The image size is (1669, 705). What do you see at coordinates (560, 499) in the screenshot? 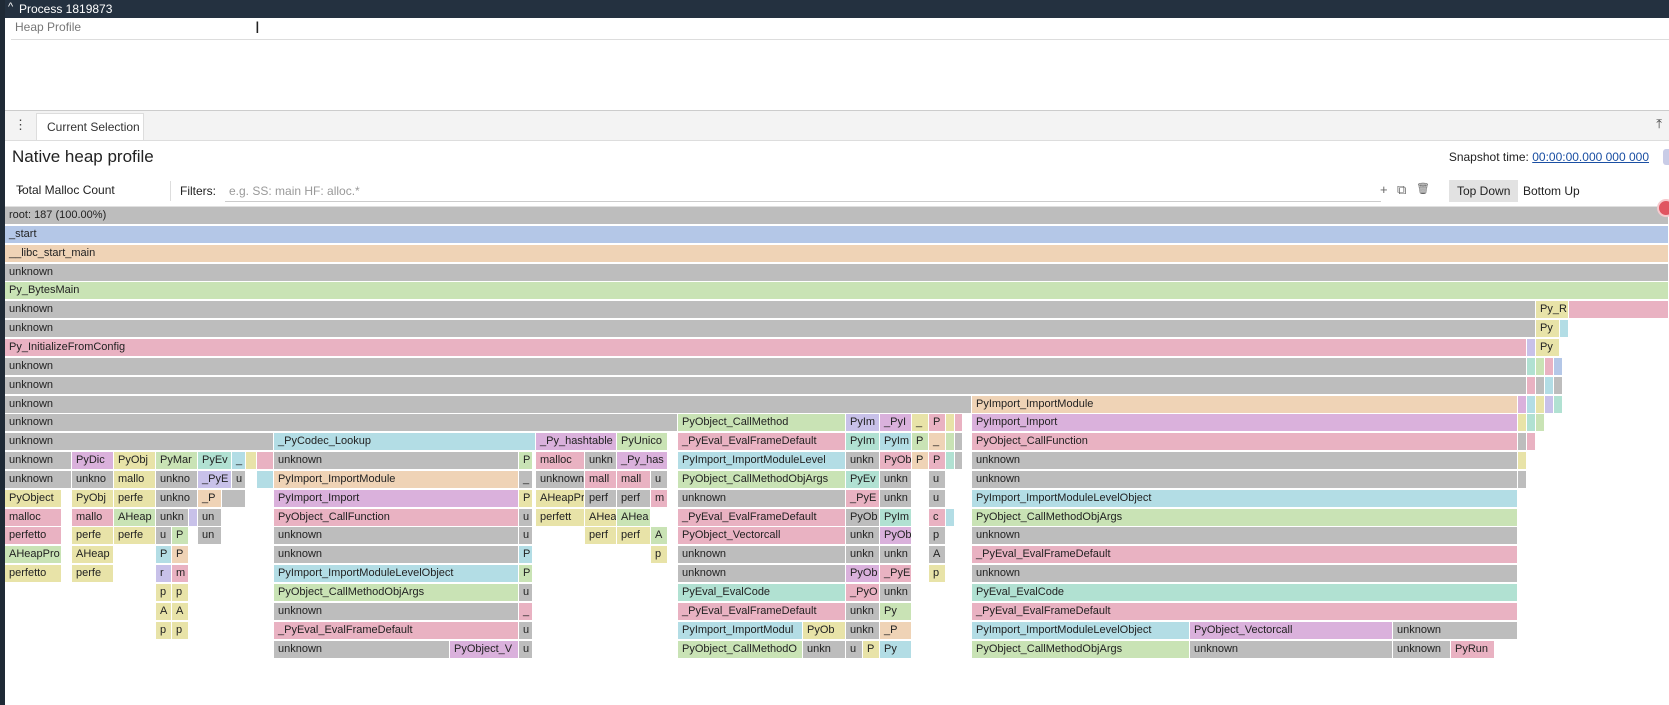
I see `flame-frame: AHeapPr` at bounding box center [560, 499].